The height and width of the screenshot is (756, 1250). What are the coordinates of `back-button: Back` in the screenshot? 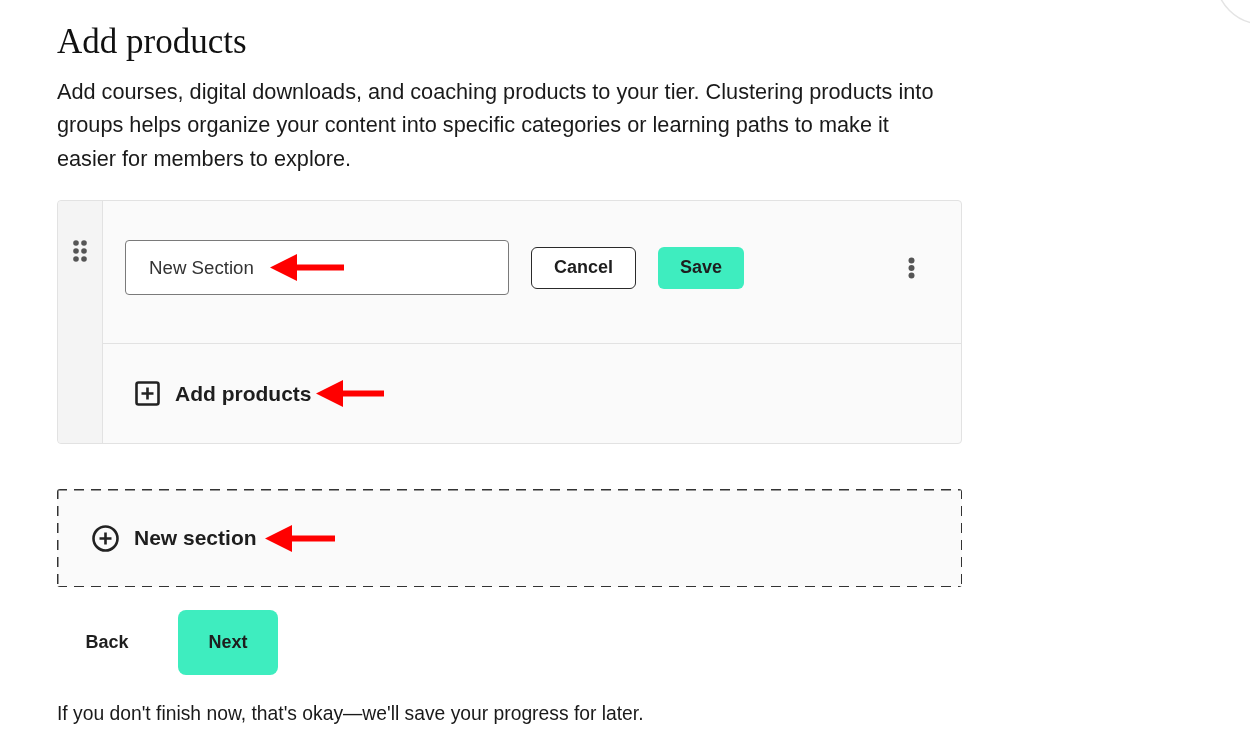 It's located at (107, 643).